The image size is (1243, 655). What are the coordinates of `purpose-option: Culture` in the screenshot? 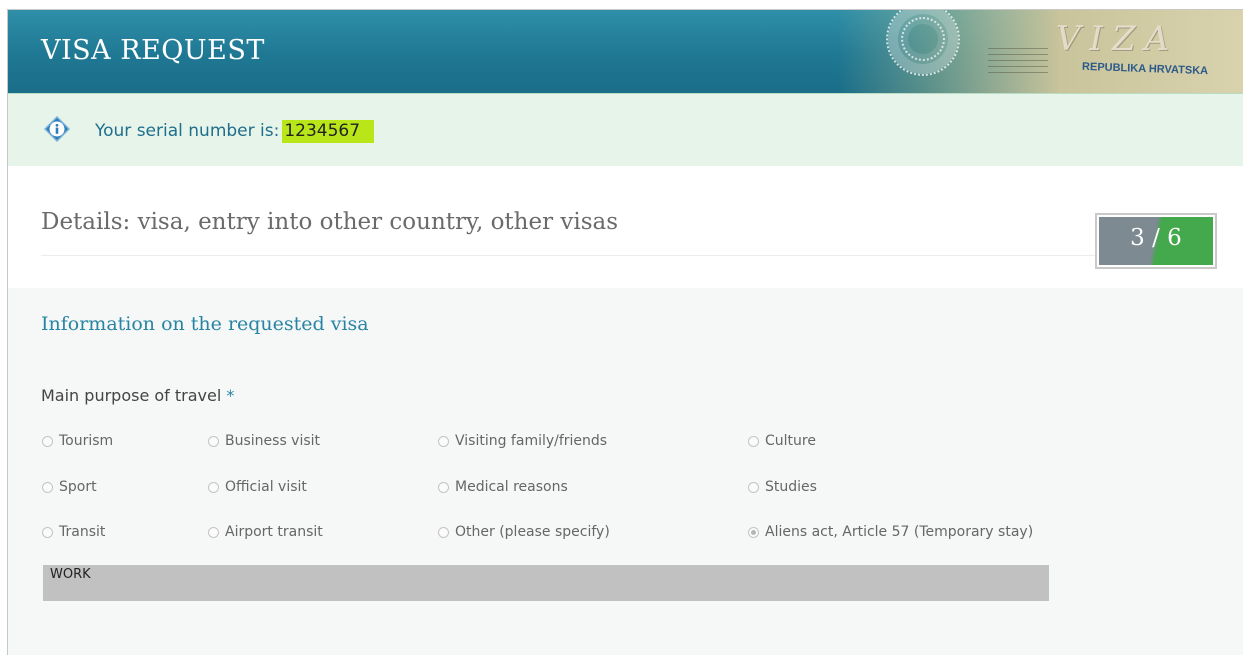 It's located at (782, 441).